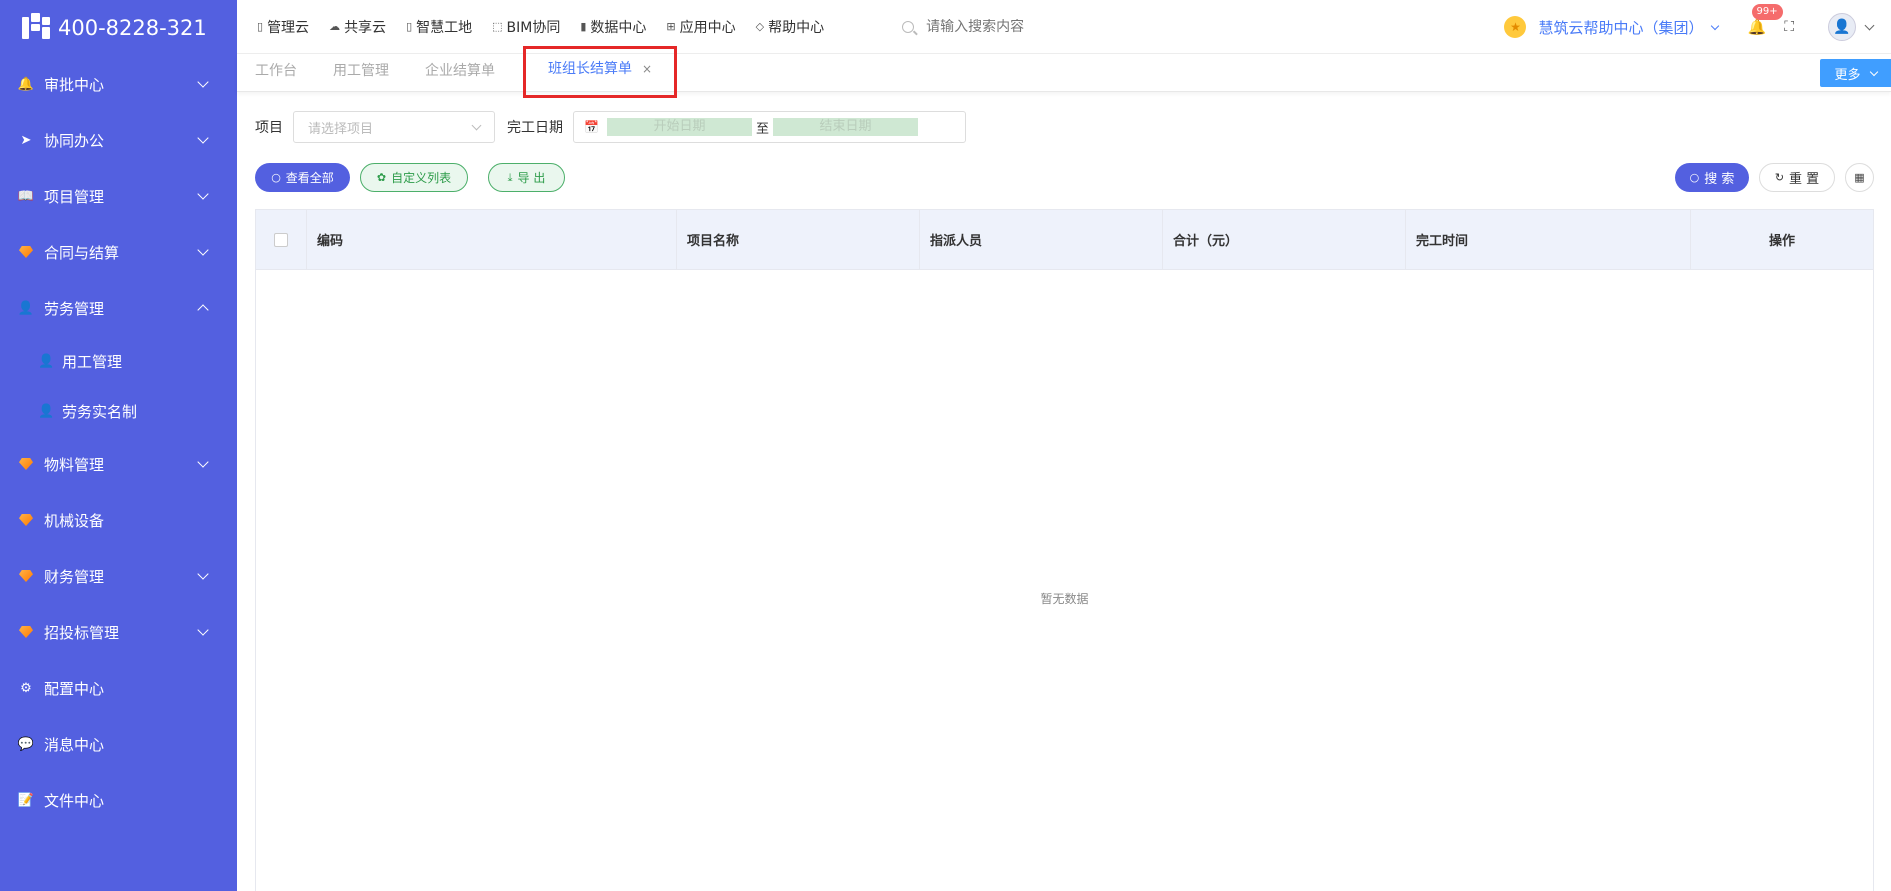  I want to click on custom-list-button: ✿ 自定义列表, so click(414, 177).